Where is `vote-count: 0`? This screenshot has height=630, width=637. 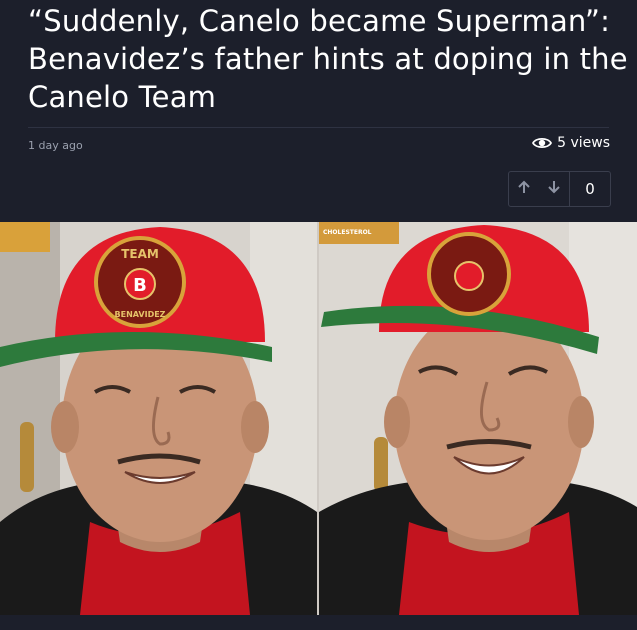 vote-count: 0 is located at coordinates (589, 189).